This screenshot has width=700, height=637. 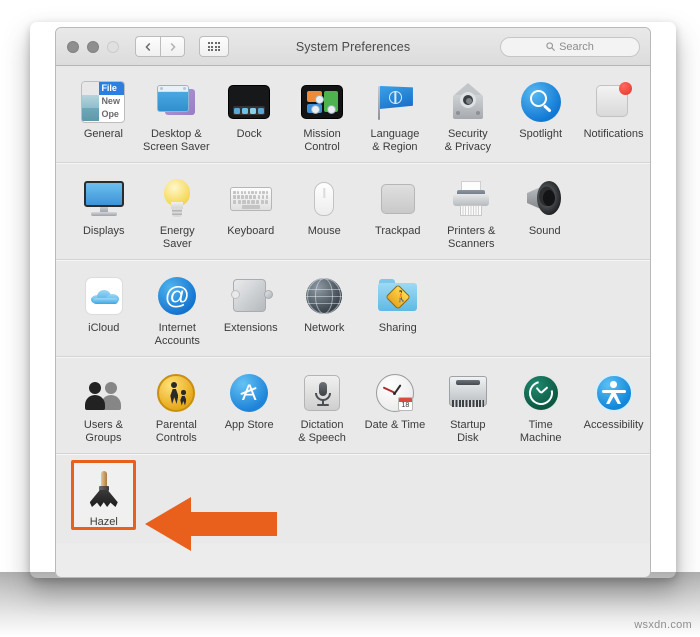 What do you see at coordinates (545, 199) in the screenshot?
I see `sound-icon` at bounding box center [545, 199].